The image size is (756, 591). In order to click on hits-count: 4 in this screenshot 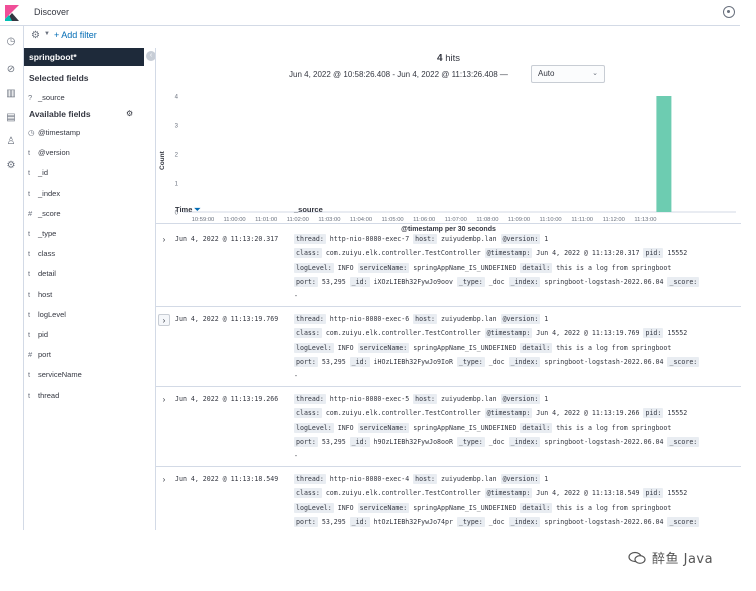, I will do `click(440, 58)`.